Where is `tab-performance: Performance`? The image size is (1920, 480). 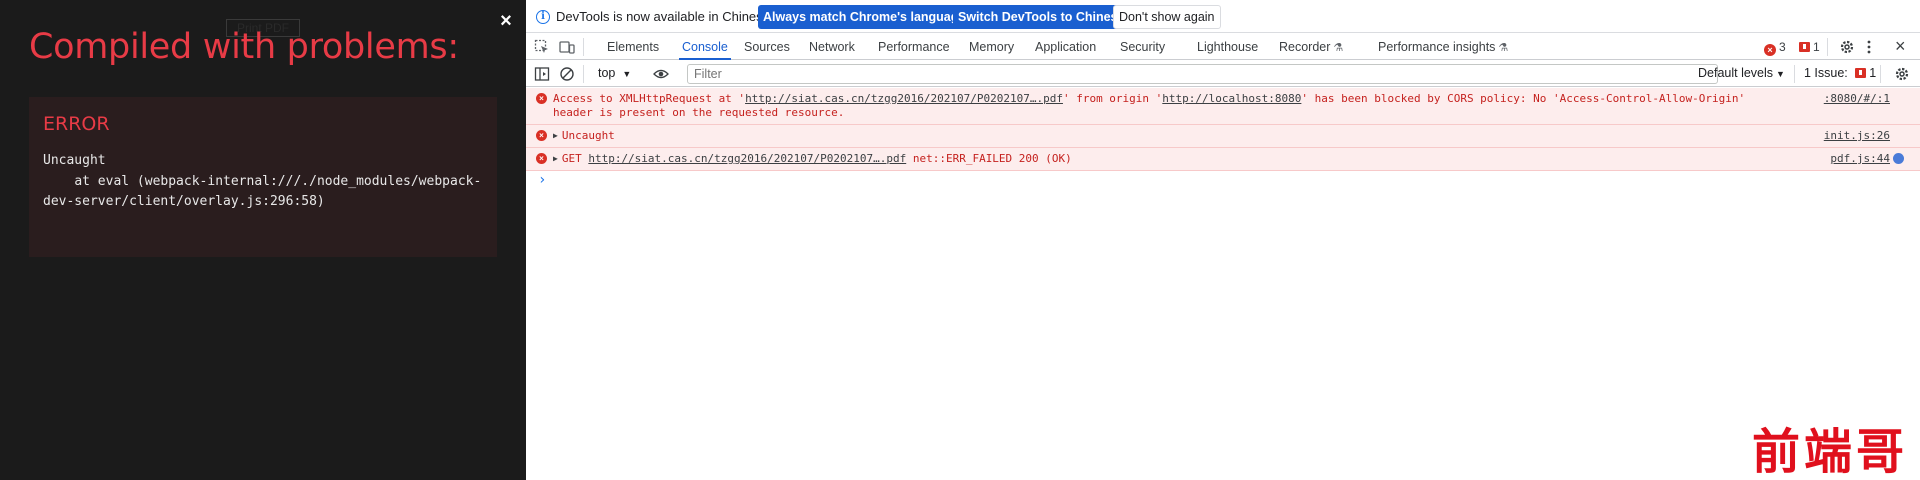
tab-performance: Performance is located at coordinates (914, 47).